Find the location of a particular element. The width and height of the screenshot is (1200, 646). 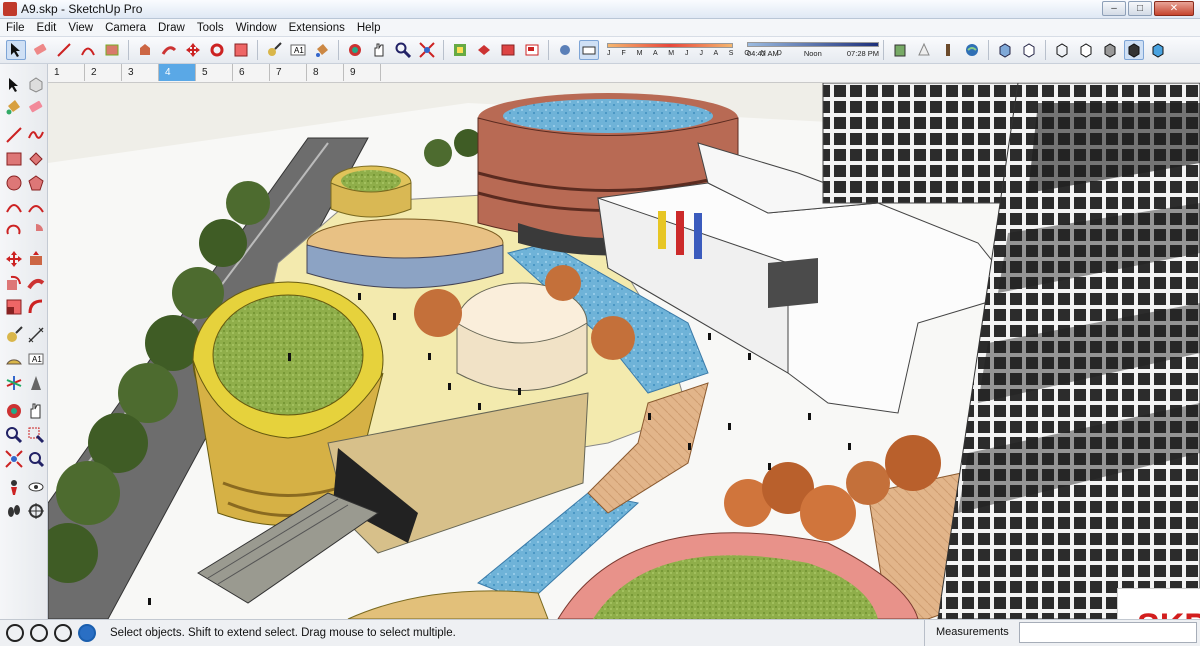

back-edges-style-button is located at coordinates (1029, 50).